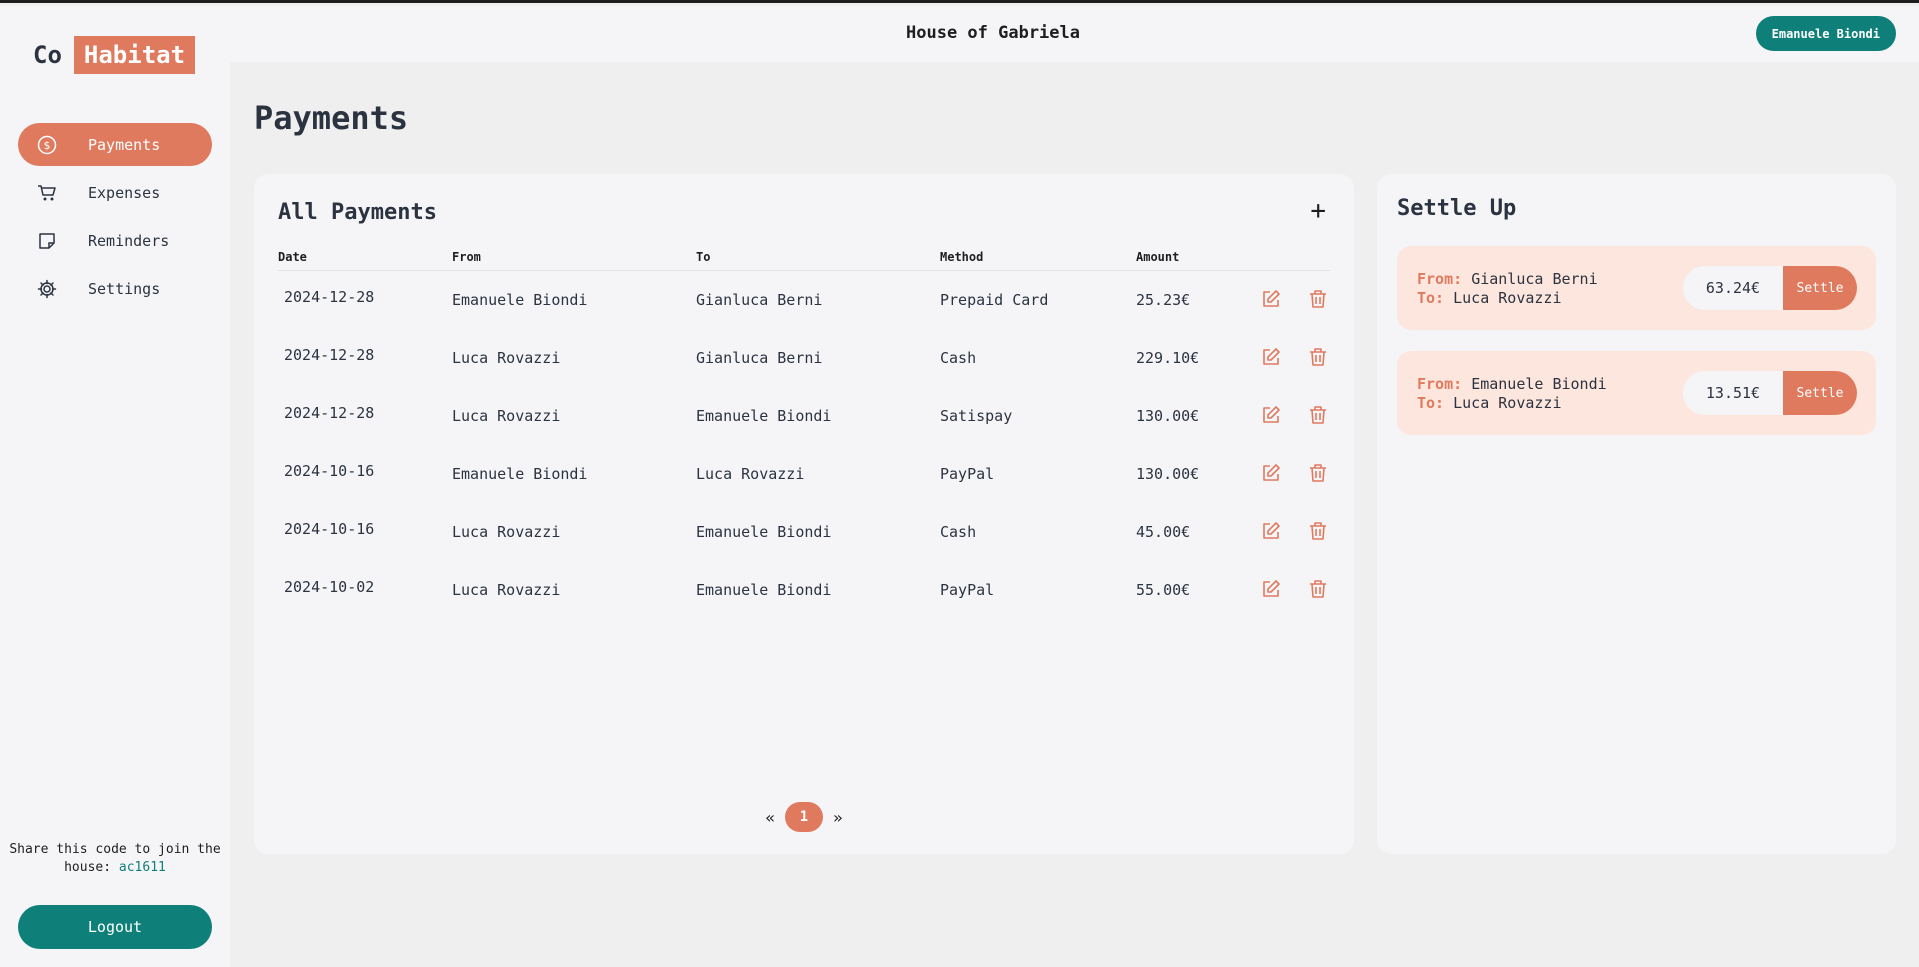  Describe the element at coordinates (1539, 384) in the screenshot. I see `settle-from-name: Emanuele Biondi` at that location.